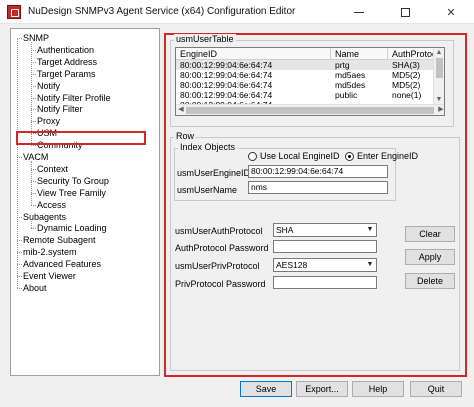  What do you see at coordinates (305, 85) in the screenshot?
I see `table-row: 80:00:12:99:04:6e:64:74 md5des MD5(2)` at bounding box center [305, 85].